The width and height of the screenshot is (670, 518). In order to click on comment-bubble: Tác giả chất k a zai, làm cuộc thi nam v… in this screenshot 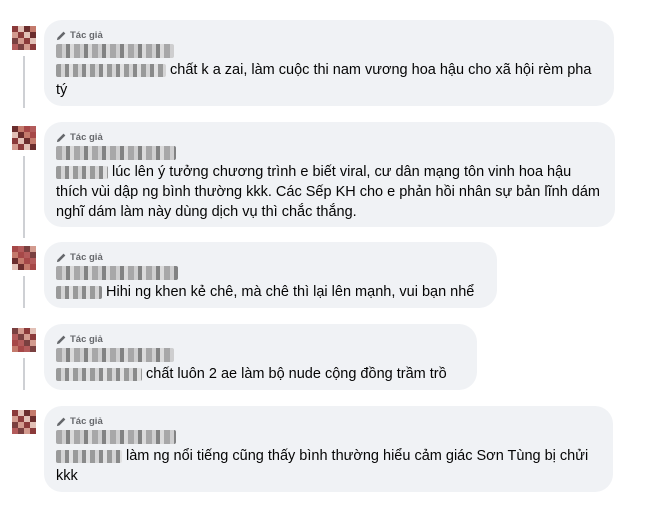, I will do `click(329, 63)`.